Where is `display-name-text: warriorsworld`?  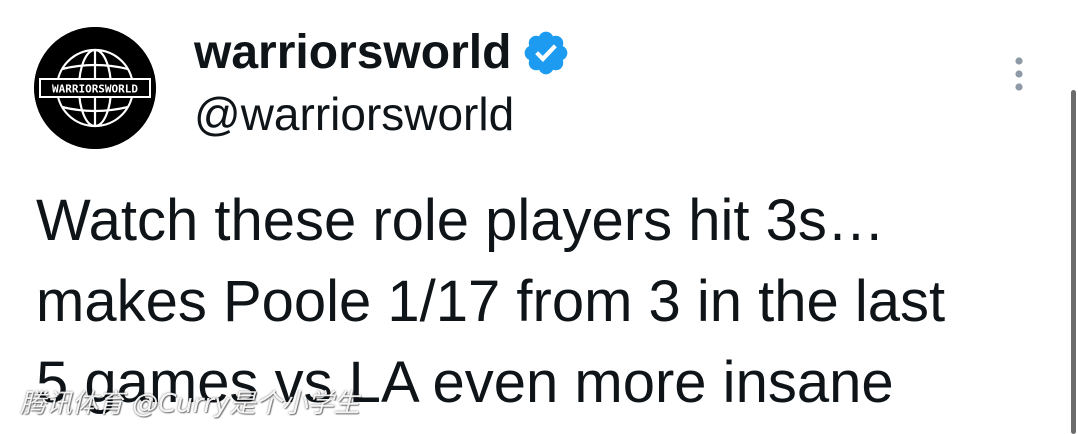 display-name-text: warriorsworld is located at coordinates (353, 52).